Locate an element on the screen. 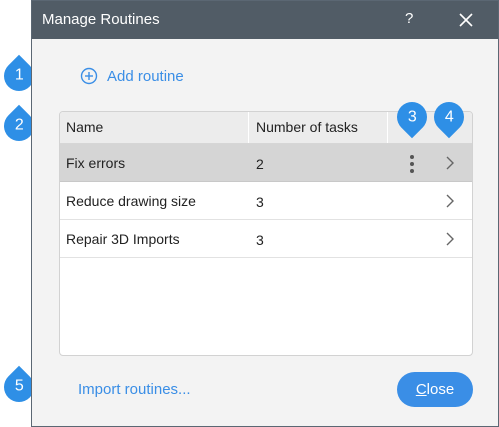 The height and width of the screenshot is (427, 499). routine-name: Repair 3D Imports is located at coordinates (123, 239).